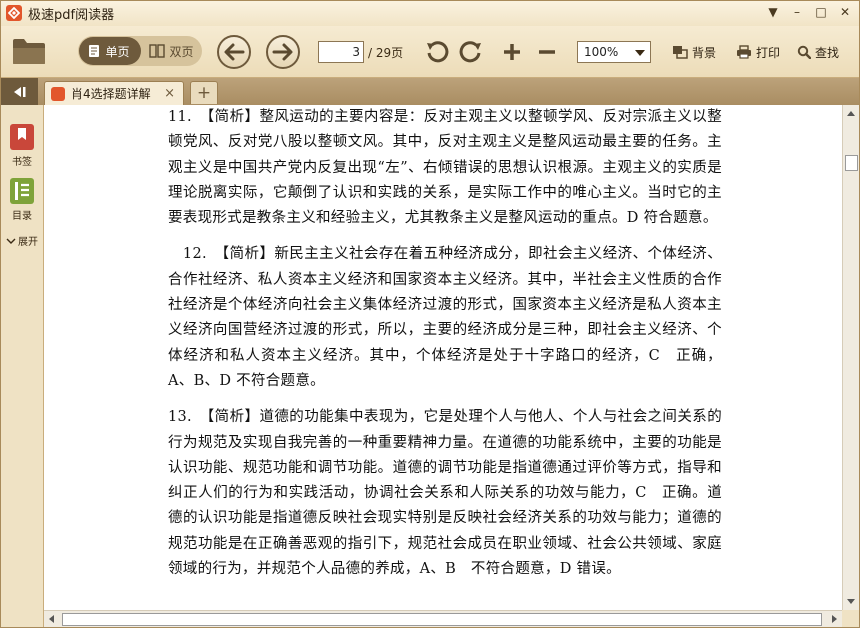 The height and width of the screenshot is (628, 860). Describe the element at coordinates (14, 13) in the screenshot. I see `app-logo-icon` at that location.